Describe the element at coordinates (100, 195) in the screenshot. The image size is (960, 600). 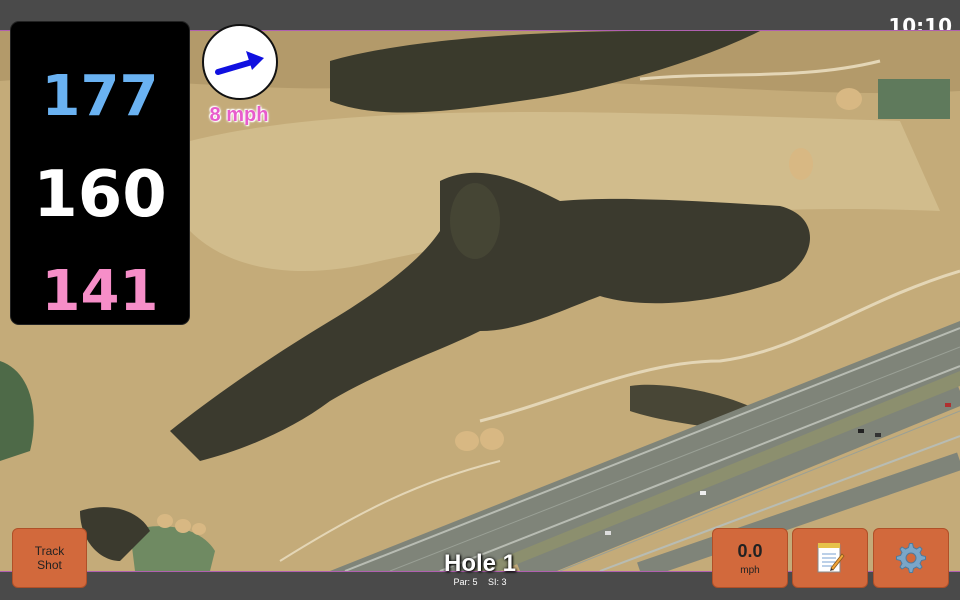
I see `middle-distance: 160` at that location.